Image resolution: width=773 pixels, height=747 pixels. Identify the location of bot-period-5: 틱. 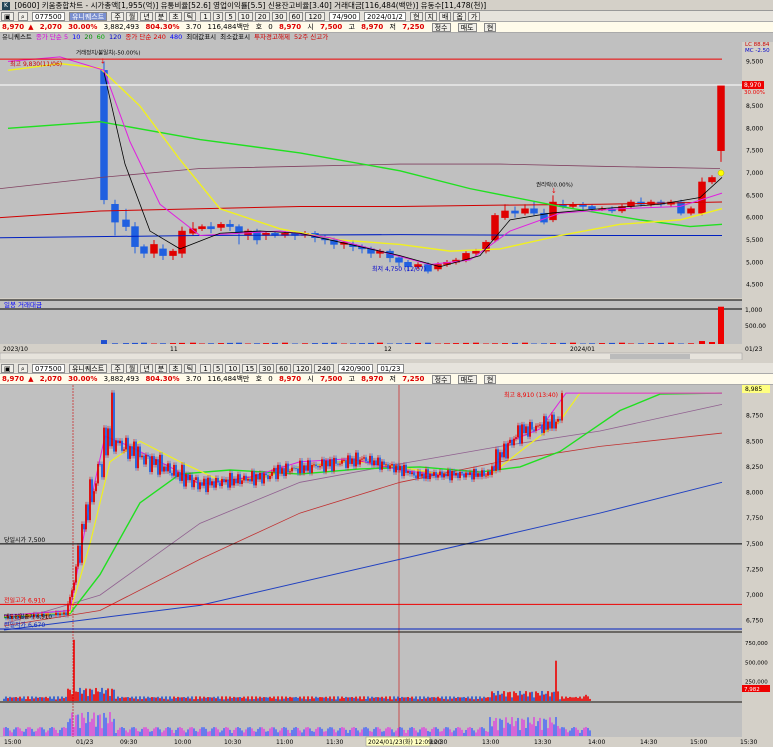
(190, 368).